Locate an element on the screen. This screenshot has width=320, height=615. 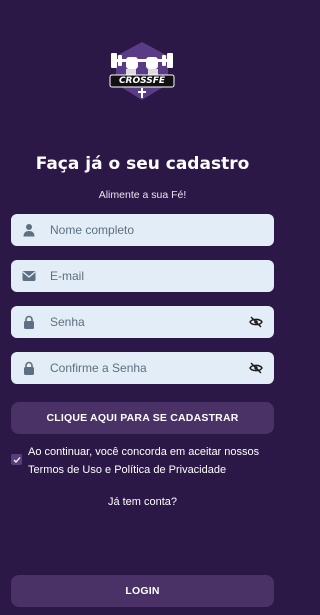
password-field: Senha is located at coordinates (142, 322).